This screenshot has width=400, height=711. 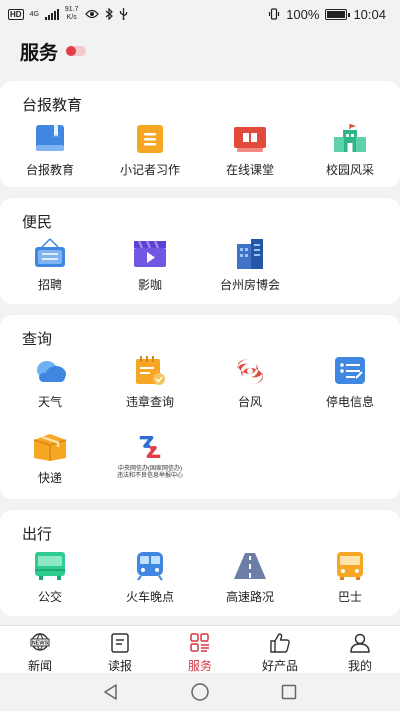 I want to click on service-label: 在线课堂, so click(x=249, y=170).